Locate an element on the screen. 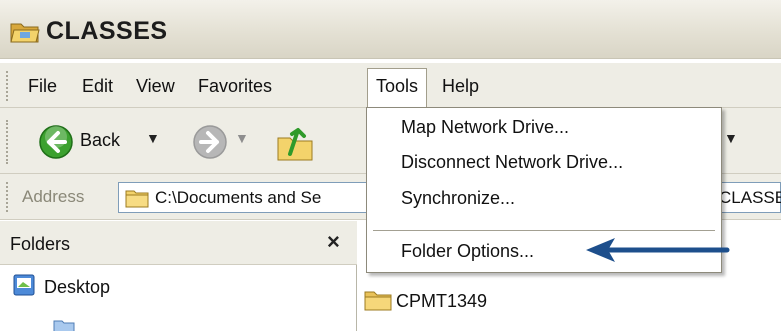 The height and width of the screenshot is (331, 781). menu-view: View is located at coordinates (155, 86).